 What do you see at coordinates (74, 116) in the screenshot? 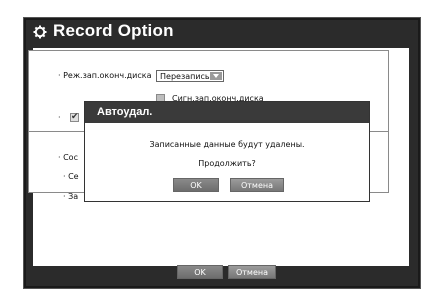
I see `auto-delete-checkbox` at bounding box center [74, 116].